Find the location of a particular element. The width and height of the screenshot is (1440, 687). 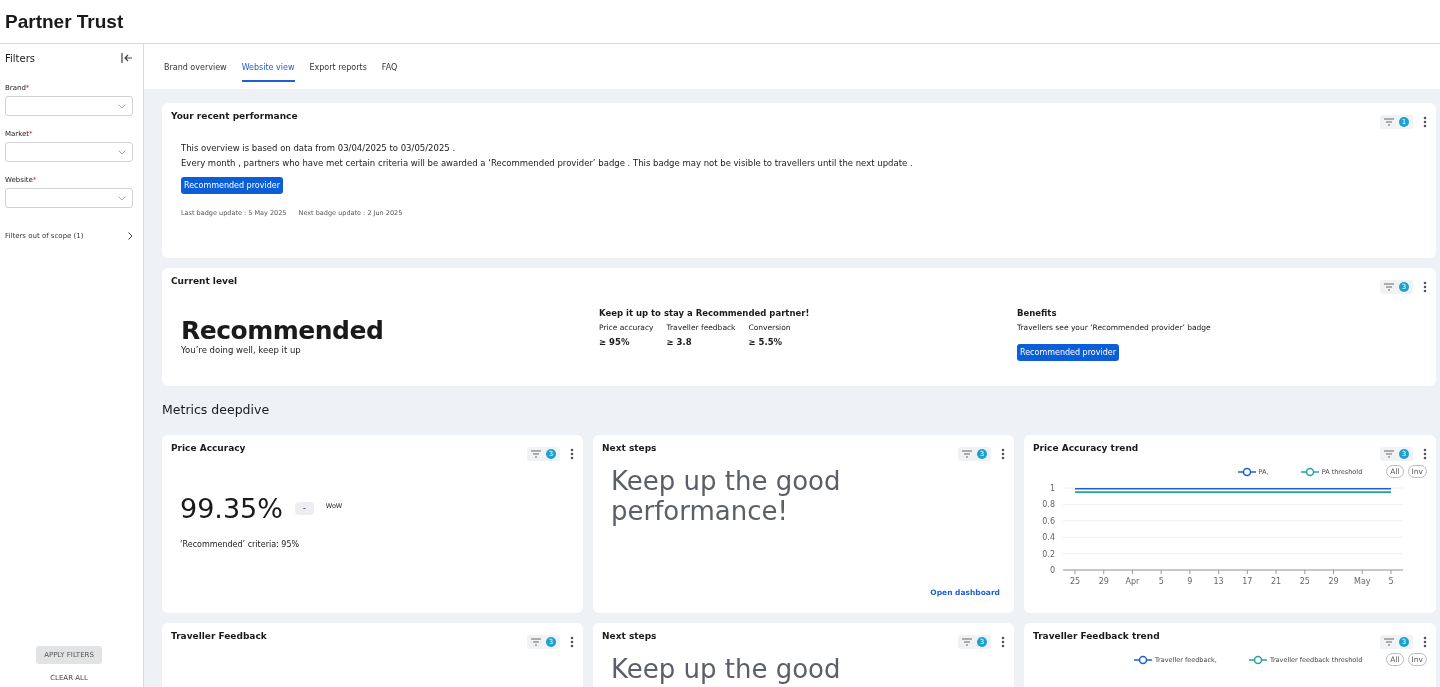

criteria-value: ≥ 95% is located at coordinates (615, 342).